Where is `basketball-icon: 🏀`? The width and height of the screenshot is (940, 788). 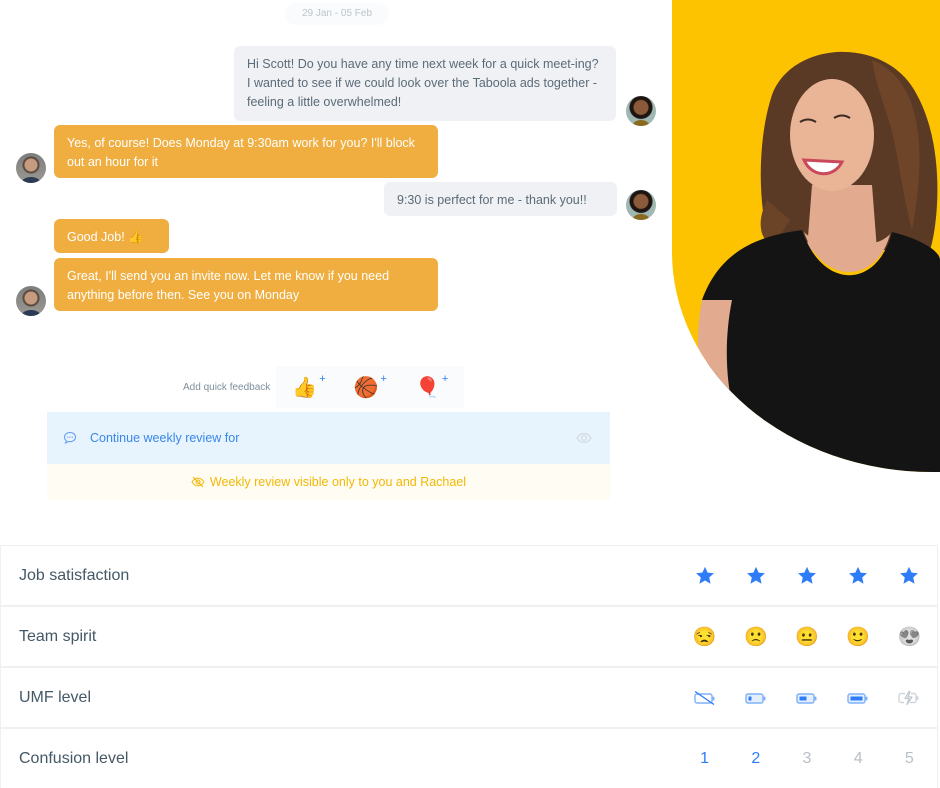 basketball-icon: 🏀 is located at coordinates (366, 387).